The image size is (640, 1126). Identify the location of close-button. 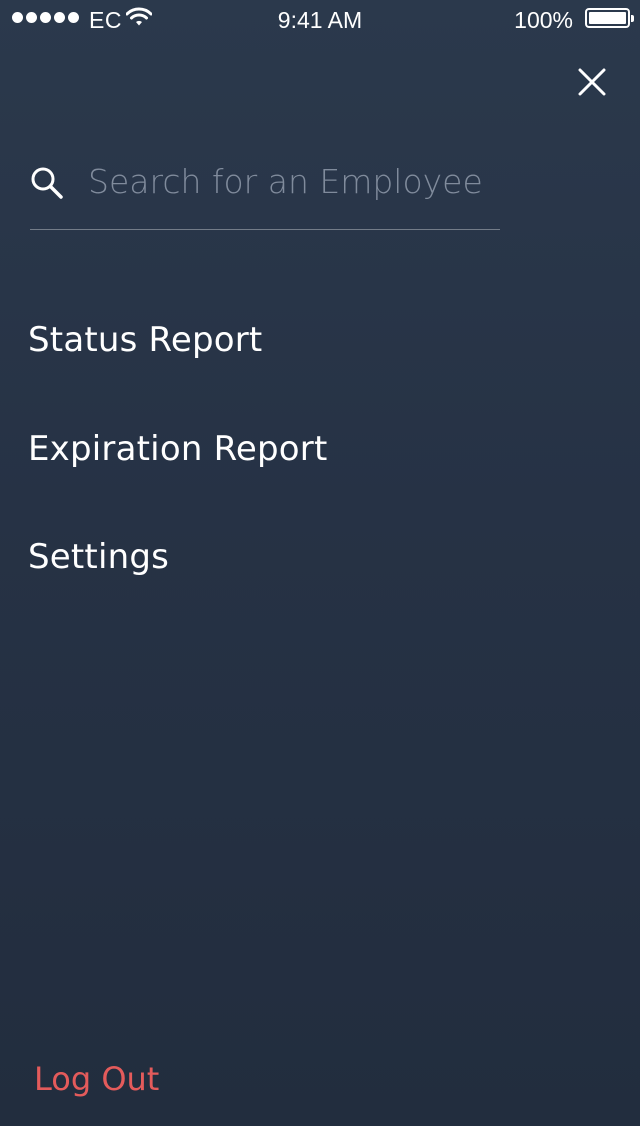
(592, 82).